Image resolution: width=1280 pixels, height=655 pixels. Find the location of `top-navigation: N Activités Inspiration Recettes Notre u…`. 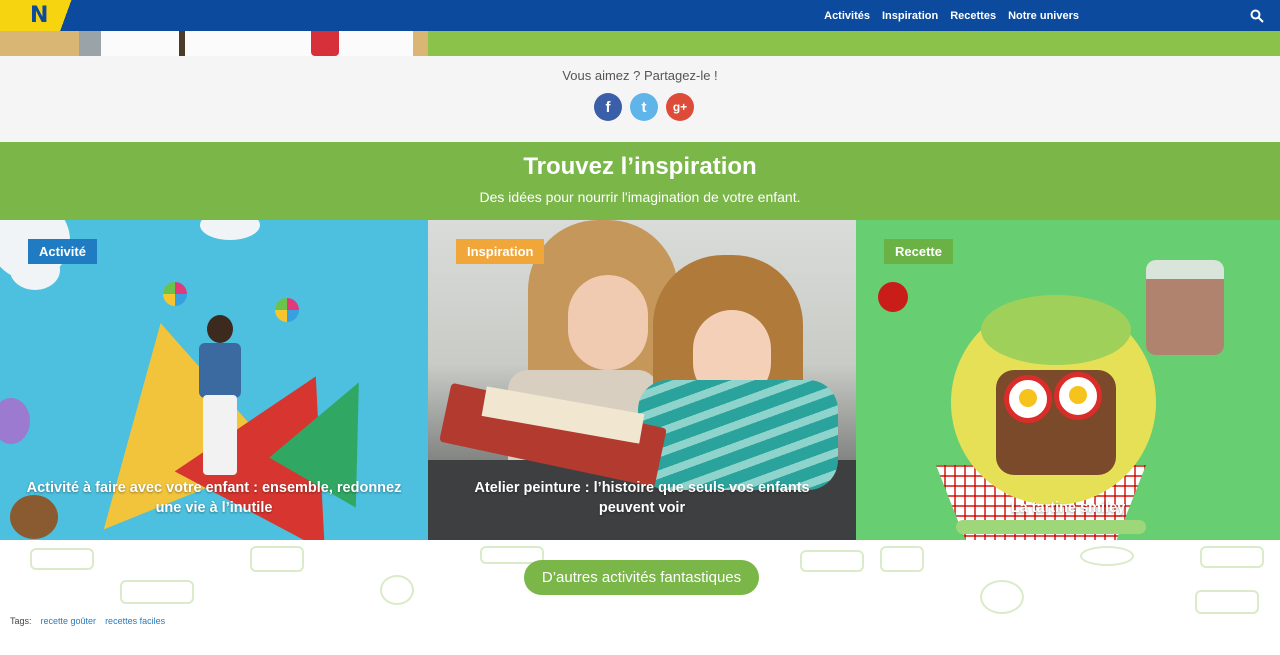

top-navigation: N Activités Inspiration Recettes Notre u… is located at coordinates (640, 15).